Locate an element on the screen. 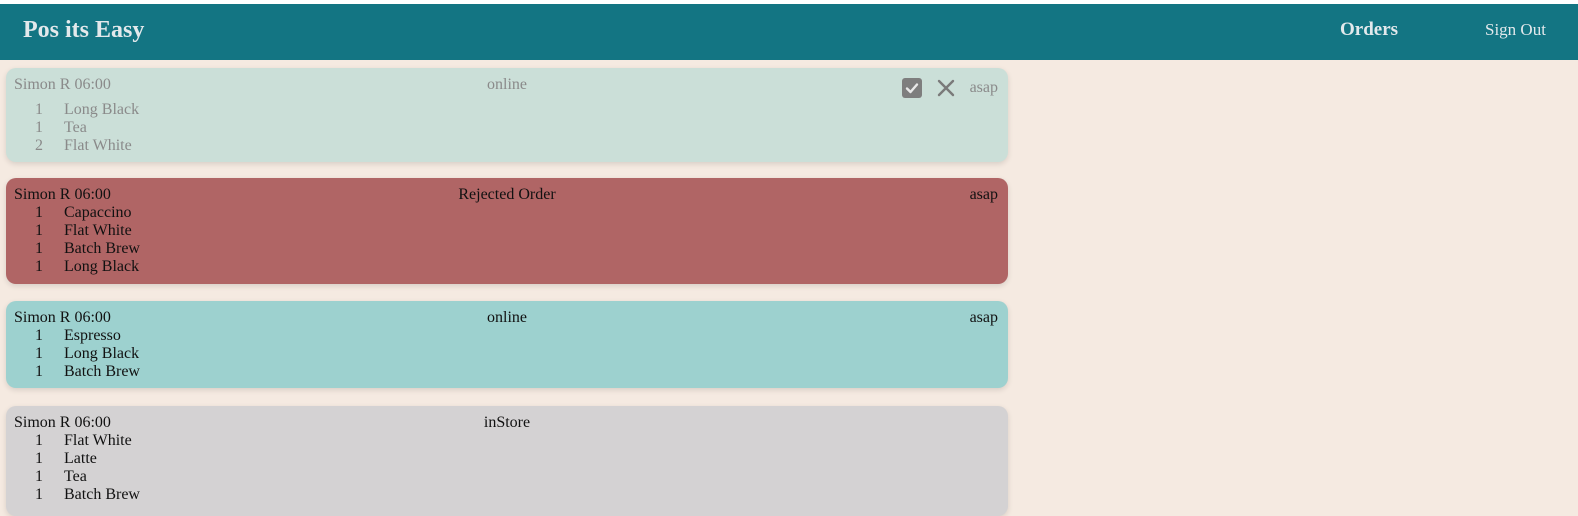 This screenshot has width=1578, height=516. order-item: 1 Espresso is located at coordinates (206, 336).